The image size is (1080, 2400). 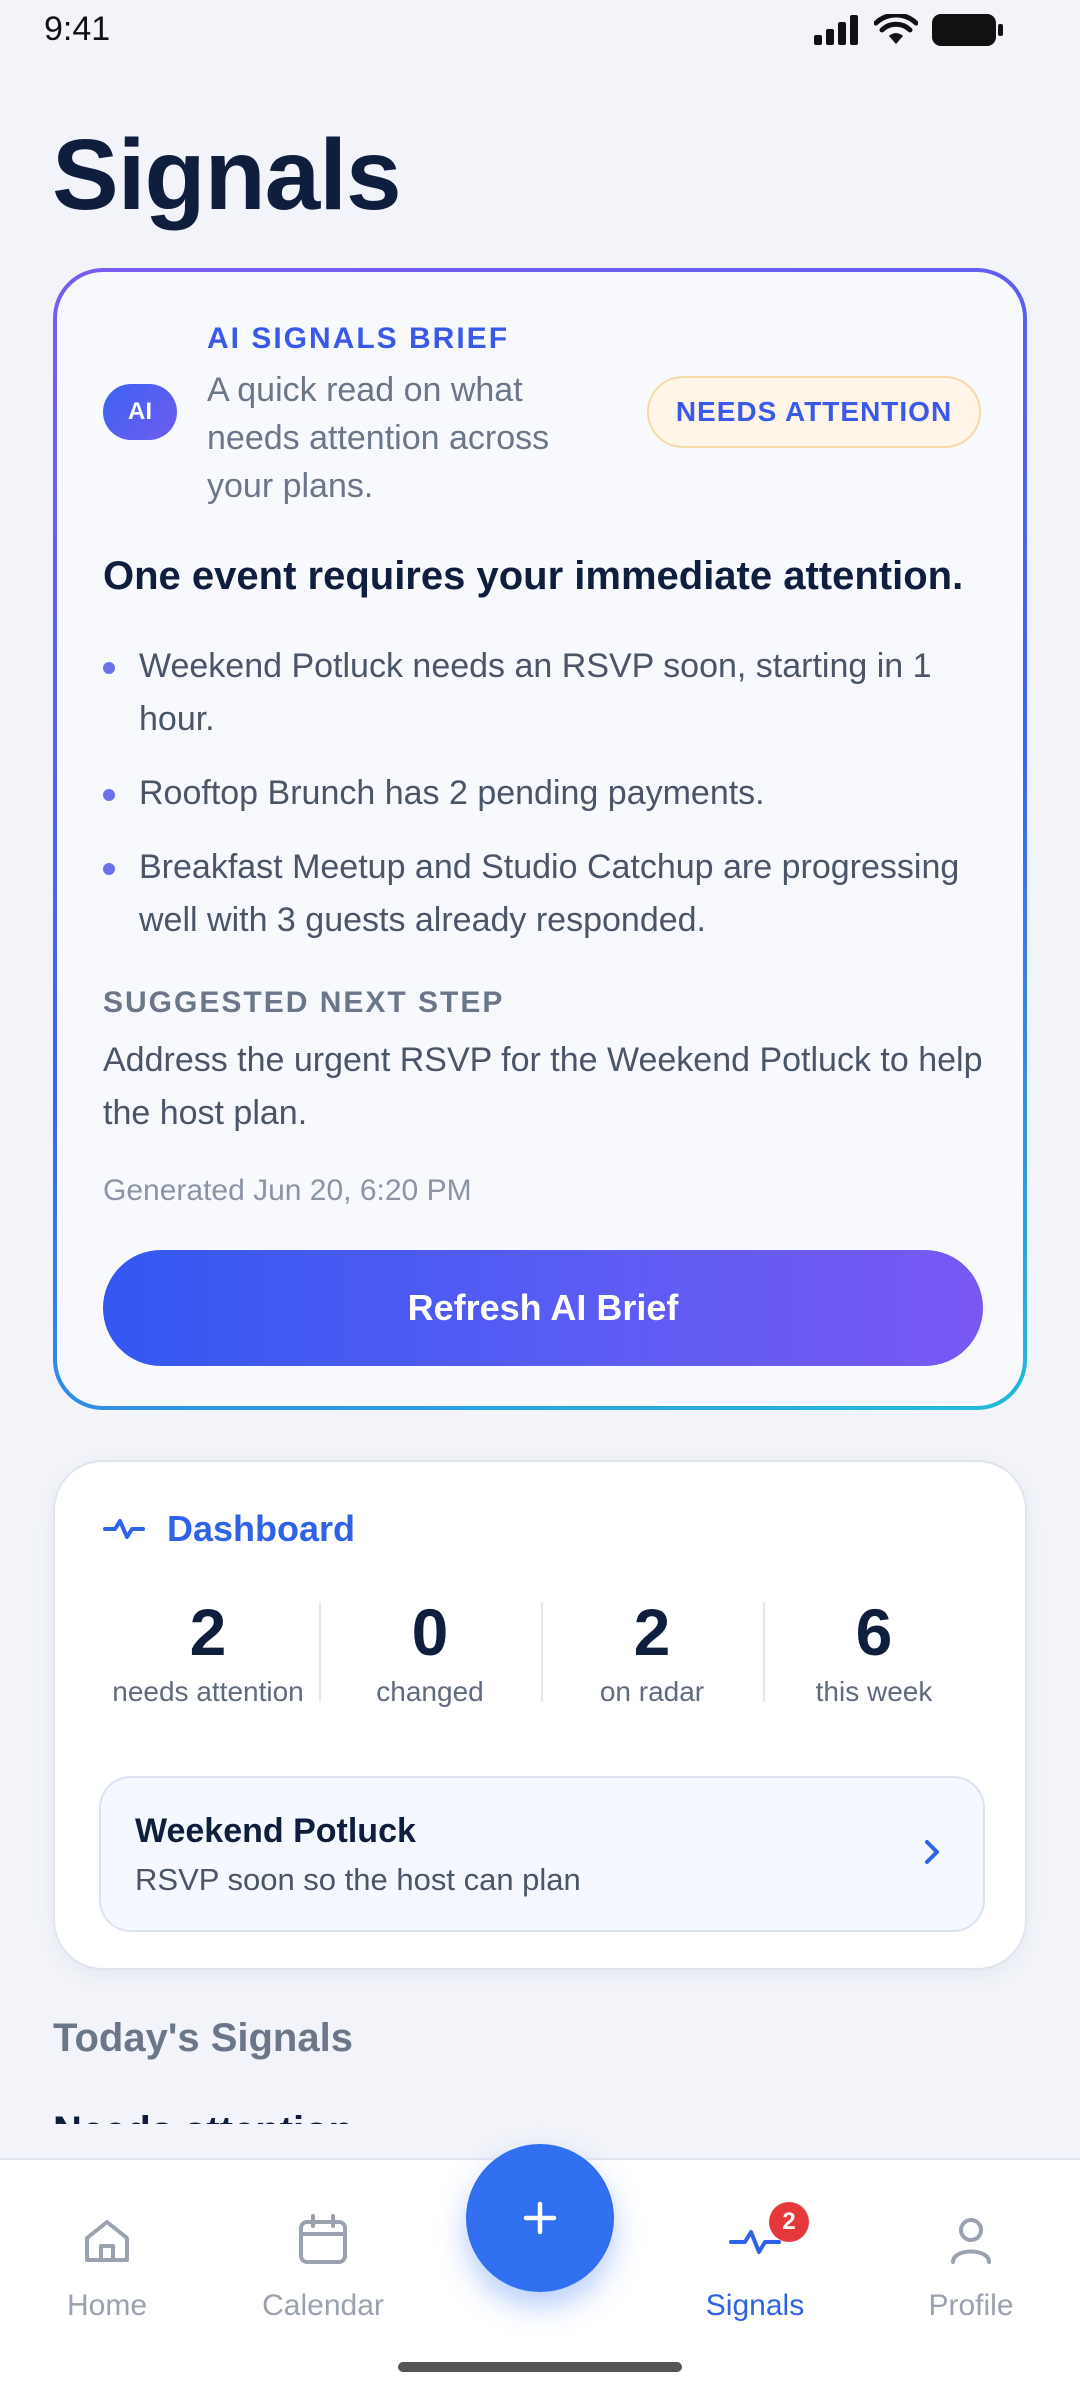 What do you see at coordinates (107, 2266) in the screenshot?
I see `nav-item-home: Home` at bounding box center [107, 2266].